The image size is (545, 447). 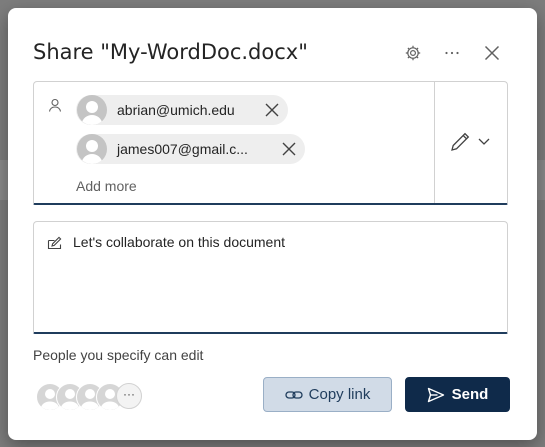 What do you see at coordinates (339, 394) in the screenshot?
I see `copy-link-label: Copy link` at bounding box center [339, 394].